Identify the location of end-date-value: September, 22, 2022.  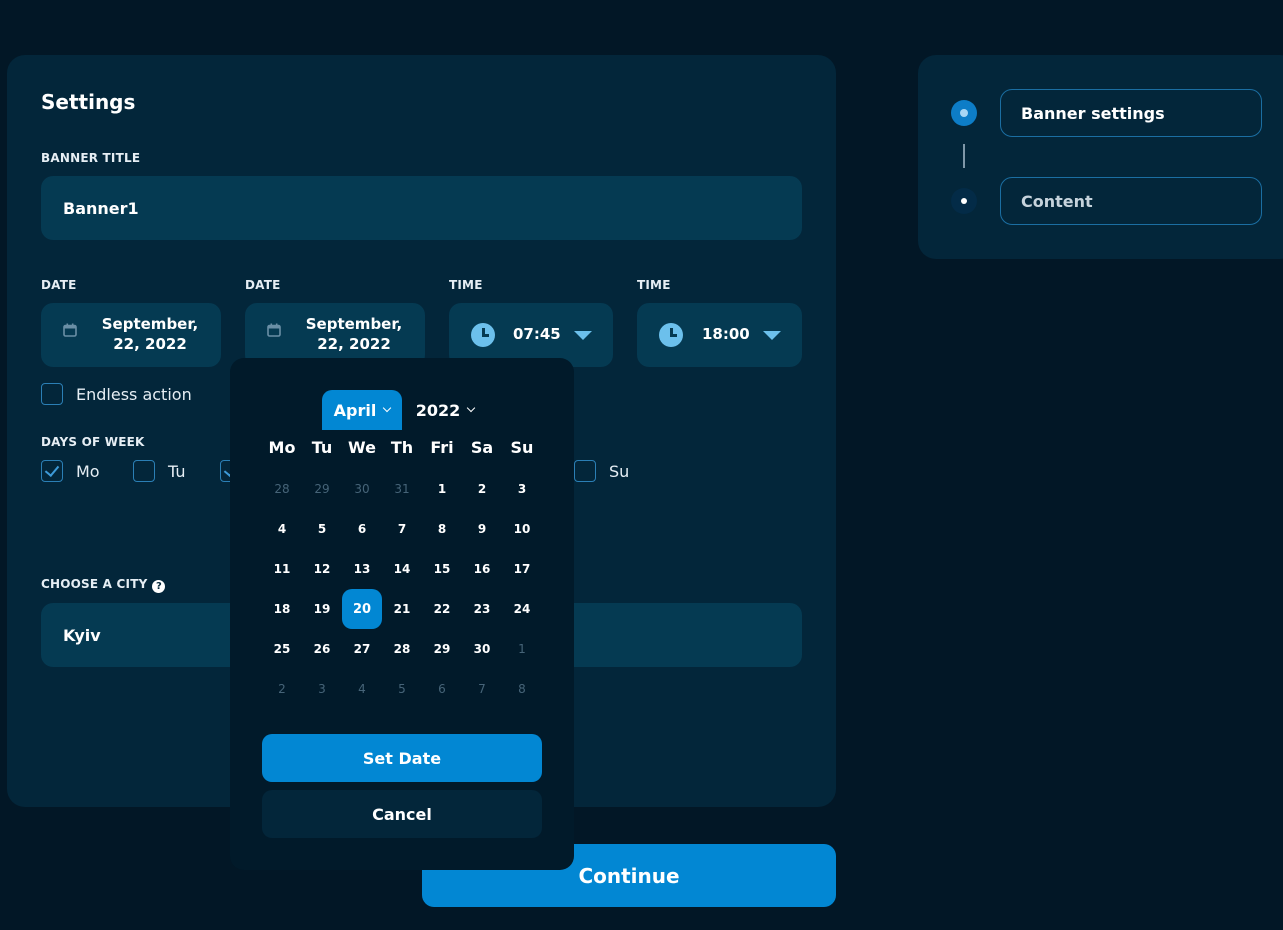
(354, 334).